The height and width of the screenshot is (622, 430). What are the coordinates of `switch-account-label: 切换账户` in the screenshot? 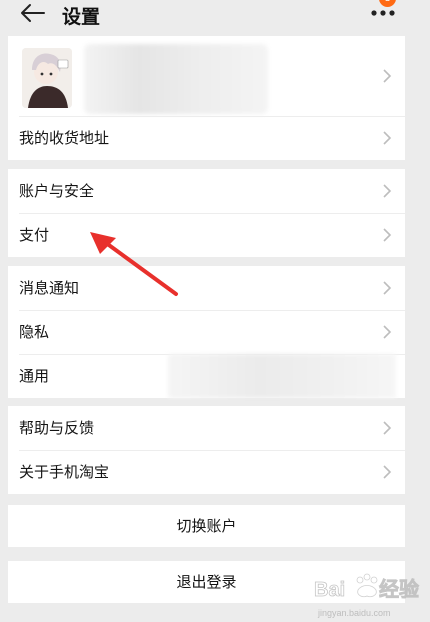 It's located at (206, 526).